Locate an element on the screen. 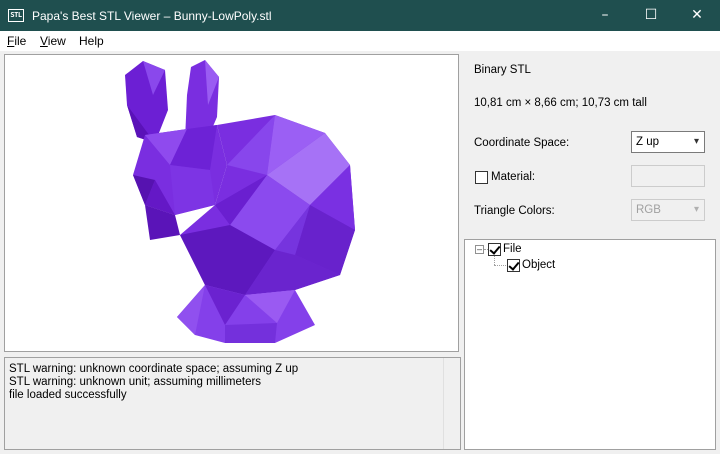 Image resolution: width=720 pixels, height=454 pixels. menu-help-label: Help is located at coordinates (91, 41).